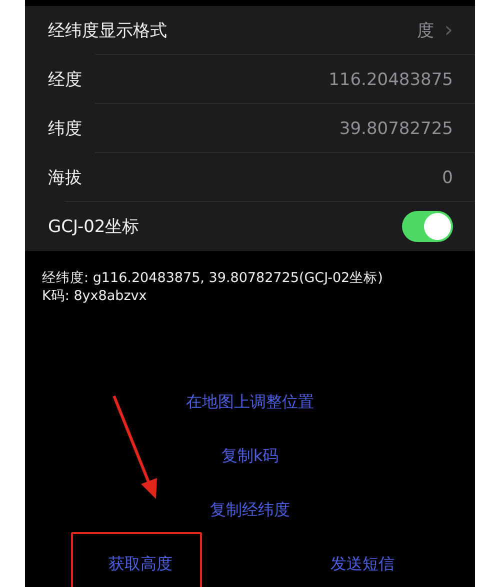 The image size is (500, 587). I want to click on action-link: 复制k码, so click(250, 456).